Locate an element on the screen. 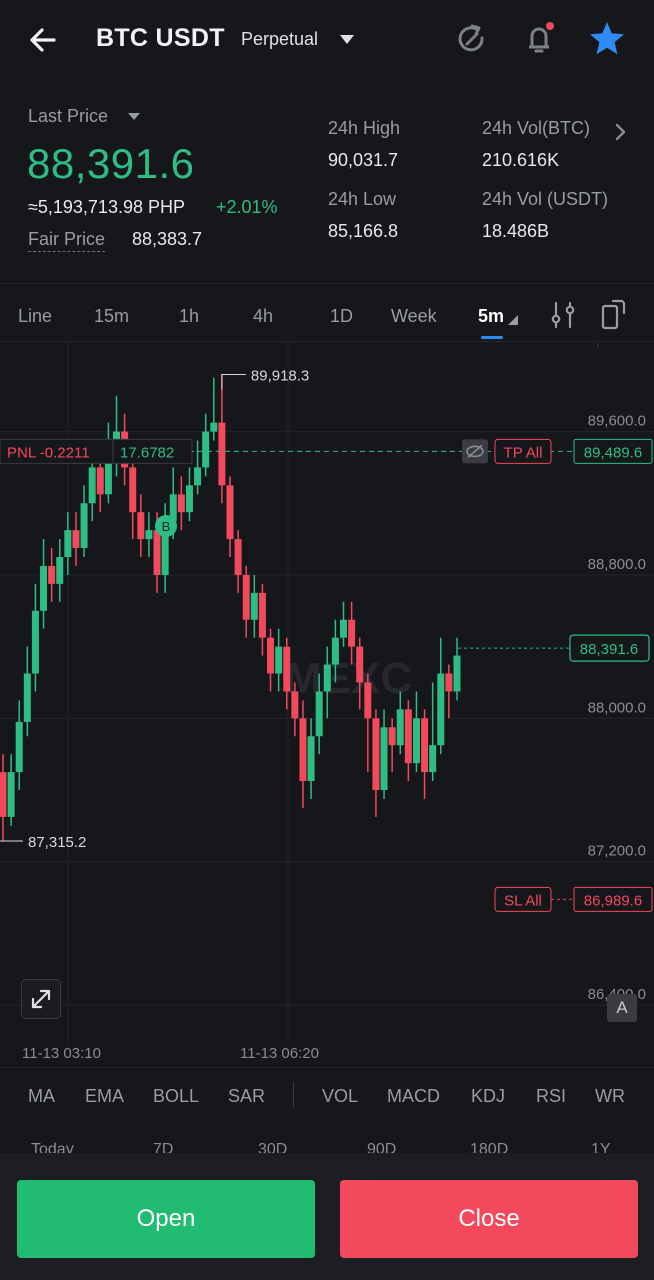 The height and width of the screenshot is (1280, 654). low-value: 85,166.8 is located at coordinates (363, 231).